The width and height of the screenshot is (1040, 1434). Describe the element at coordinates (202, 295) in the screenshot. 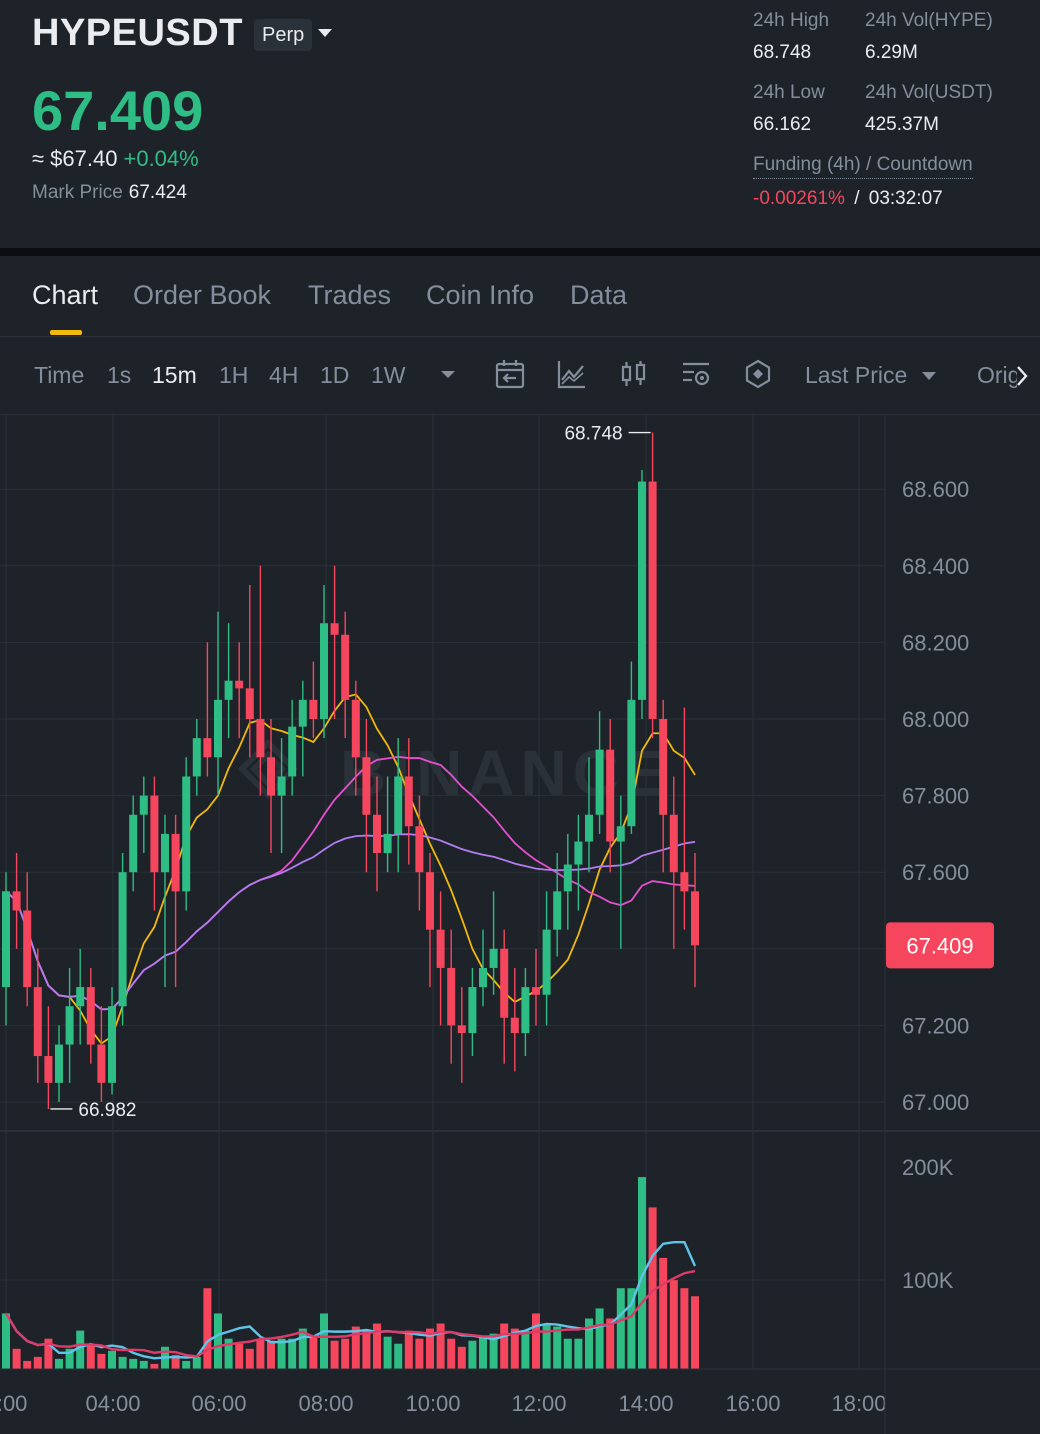

I see `tab-order-book: Order Book` at that location.